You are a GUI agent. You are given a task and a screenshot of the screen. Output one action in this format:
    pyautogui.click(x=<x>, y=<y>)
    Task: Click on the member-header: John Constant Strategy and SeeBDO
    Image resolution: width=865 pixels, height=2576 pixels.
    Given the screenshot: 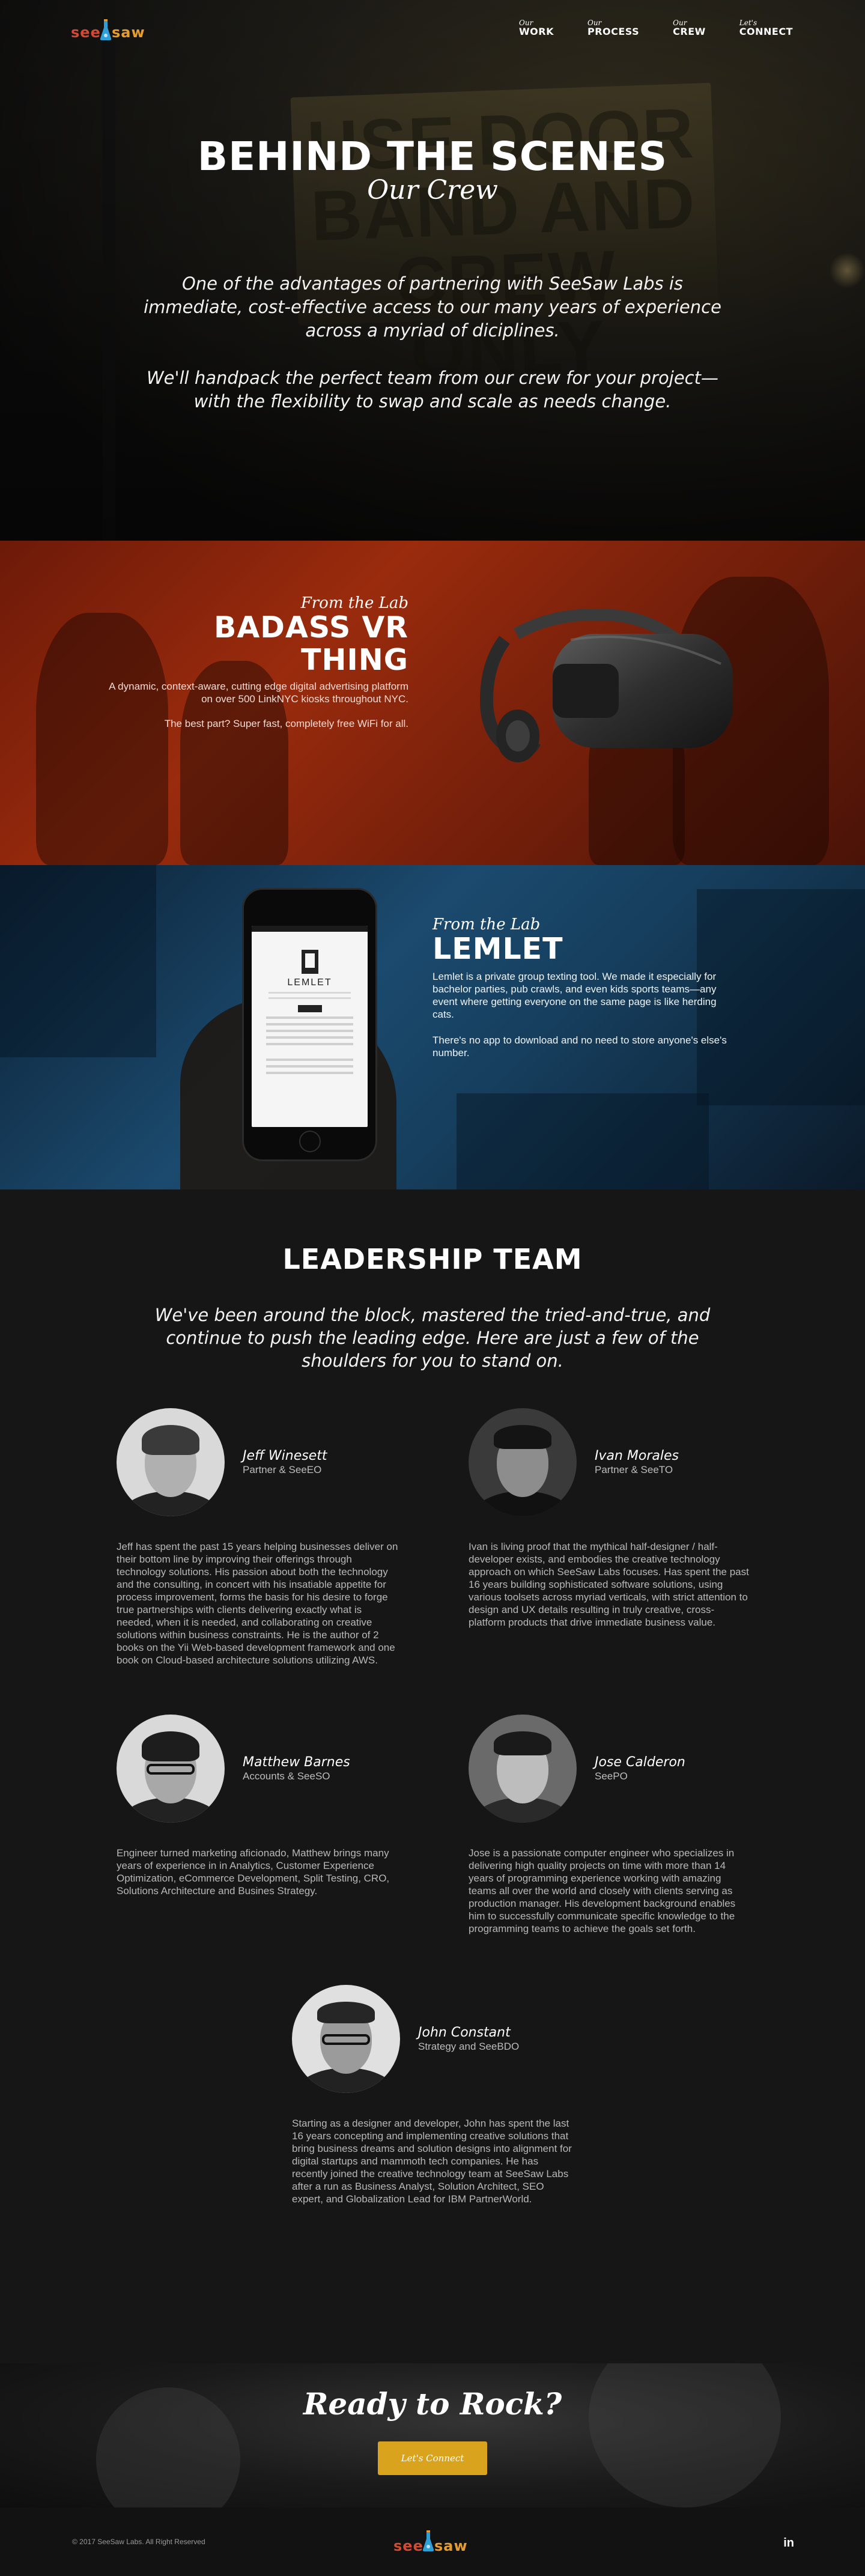 What is the action you would take?
    pyautogui.click(x=433, y=2039)
    